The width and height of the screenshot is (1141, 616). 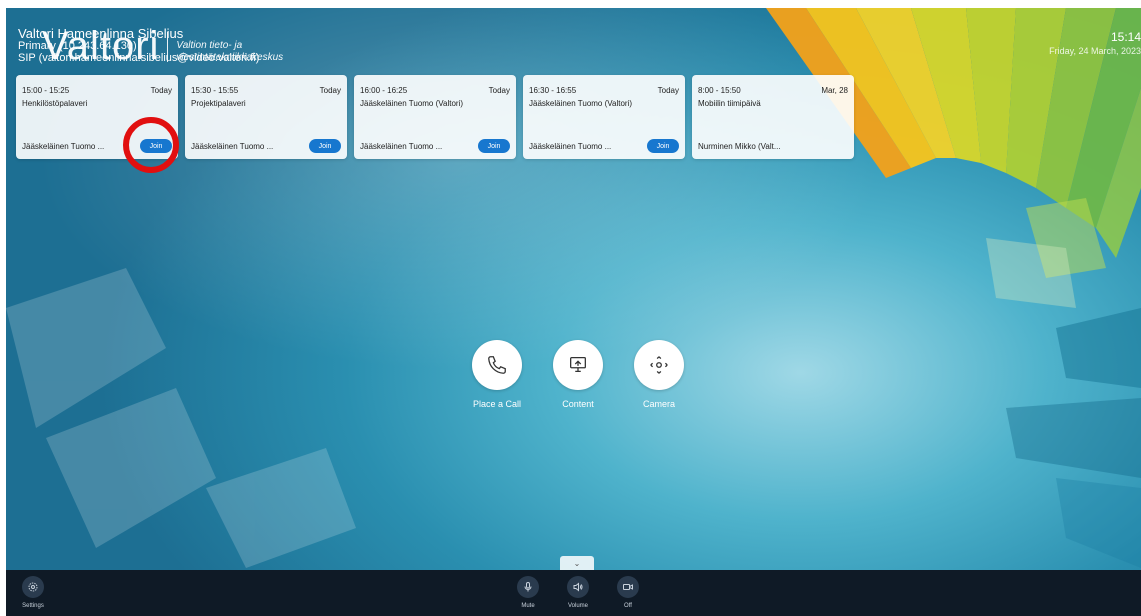 I want to click on meeting-time: 8:00 - 15:50, so click(x=719, y=90).